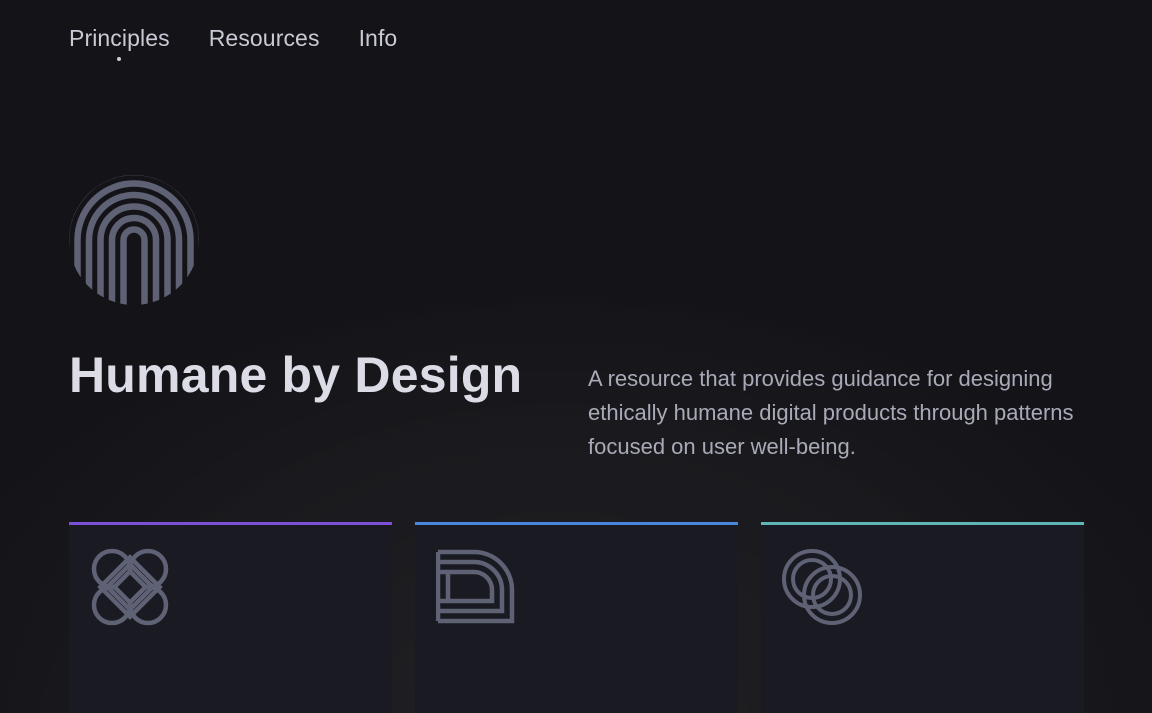 This screenshot has height=713, width=1152. Describe the element at coordinates (130, 587) in the screenshot. I see `interlocked-diamond-icon` at that location.